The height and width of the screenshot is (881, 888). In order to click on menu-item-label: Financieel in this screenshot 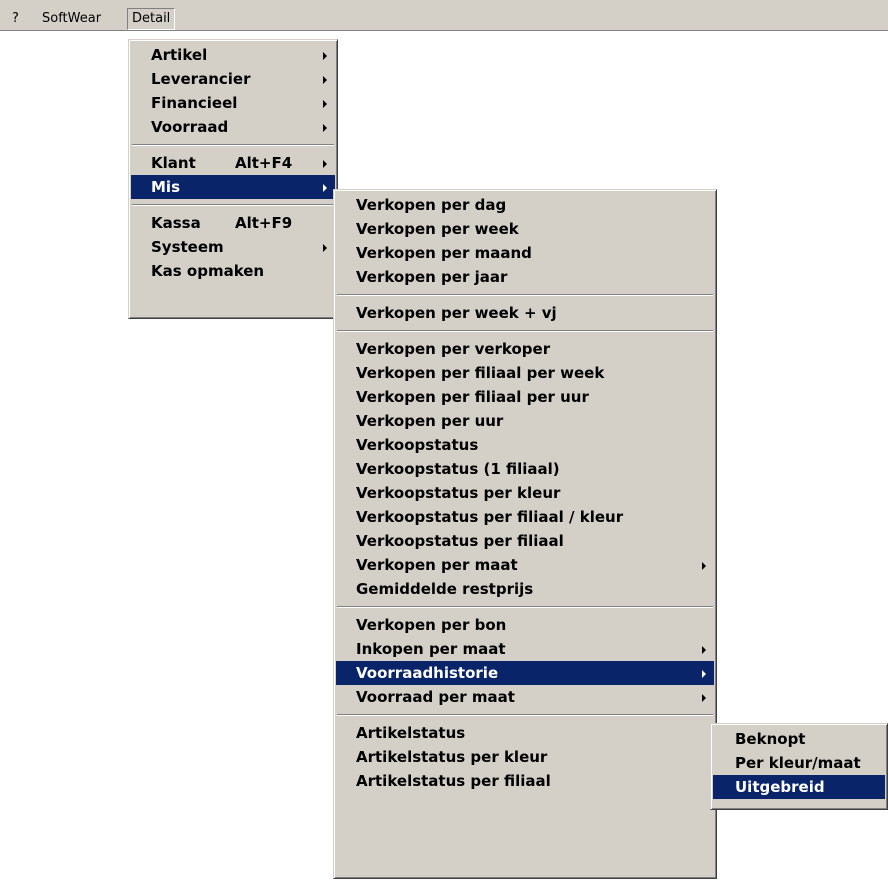, I will do `click(194, 103)`.